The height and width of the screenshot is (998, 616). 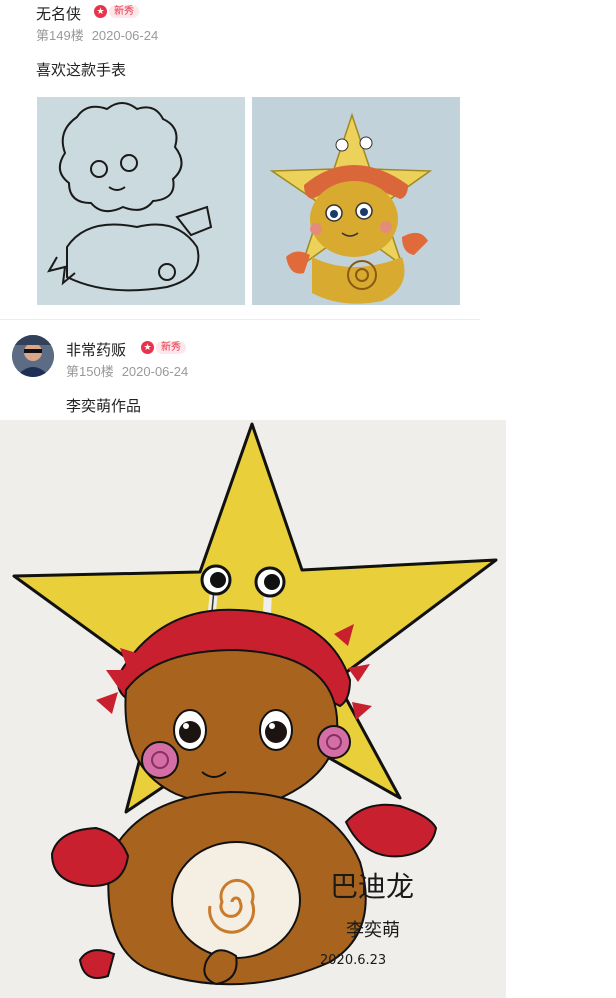 What do you see at coordinates (141, 201) in the screenshot?
I see `sketch-drawing-image` at bounding box center [141, 201].